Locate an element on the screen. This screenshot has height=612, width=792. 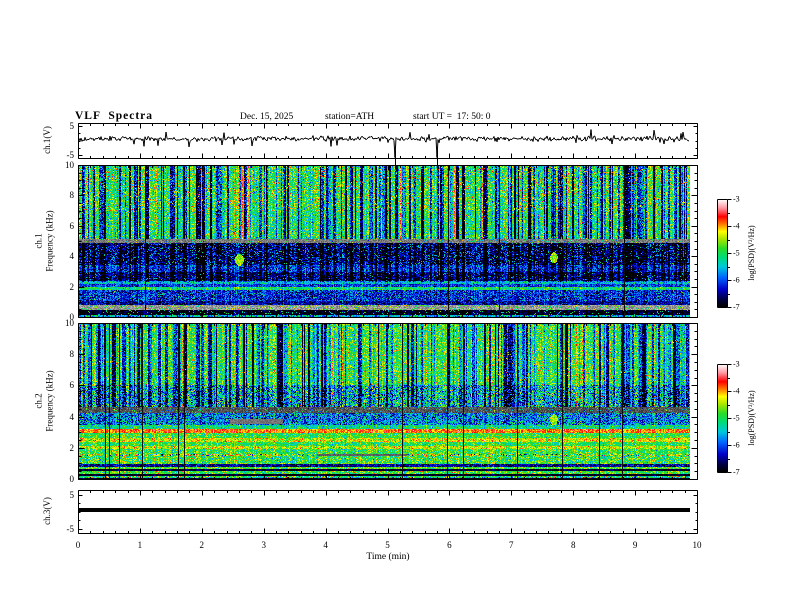
ch3-wave-ylabel: ch.3(V) is located at coordinates (46, 511).